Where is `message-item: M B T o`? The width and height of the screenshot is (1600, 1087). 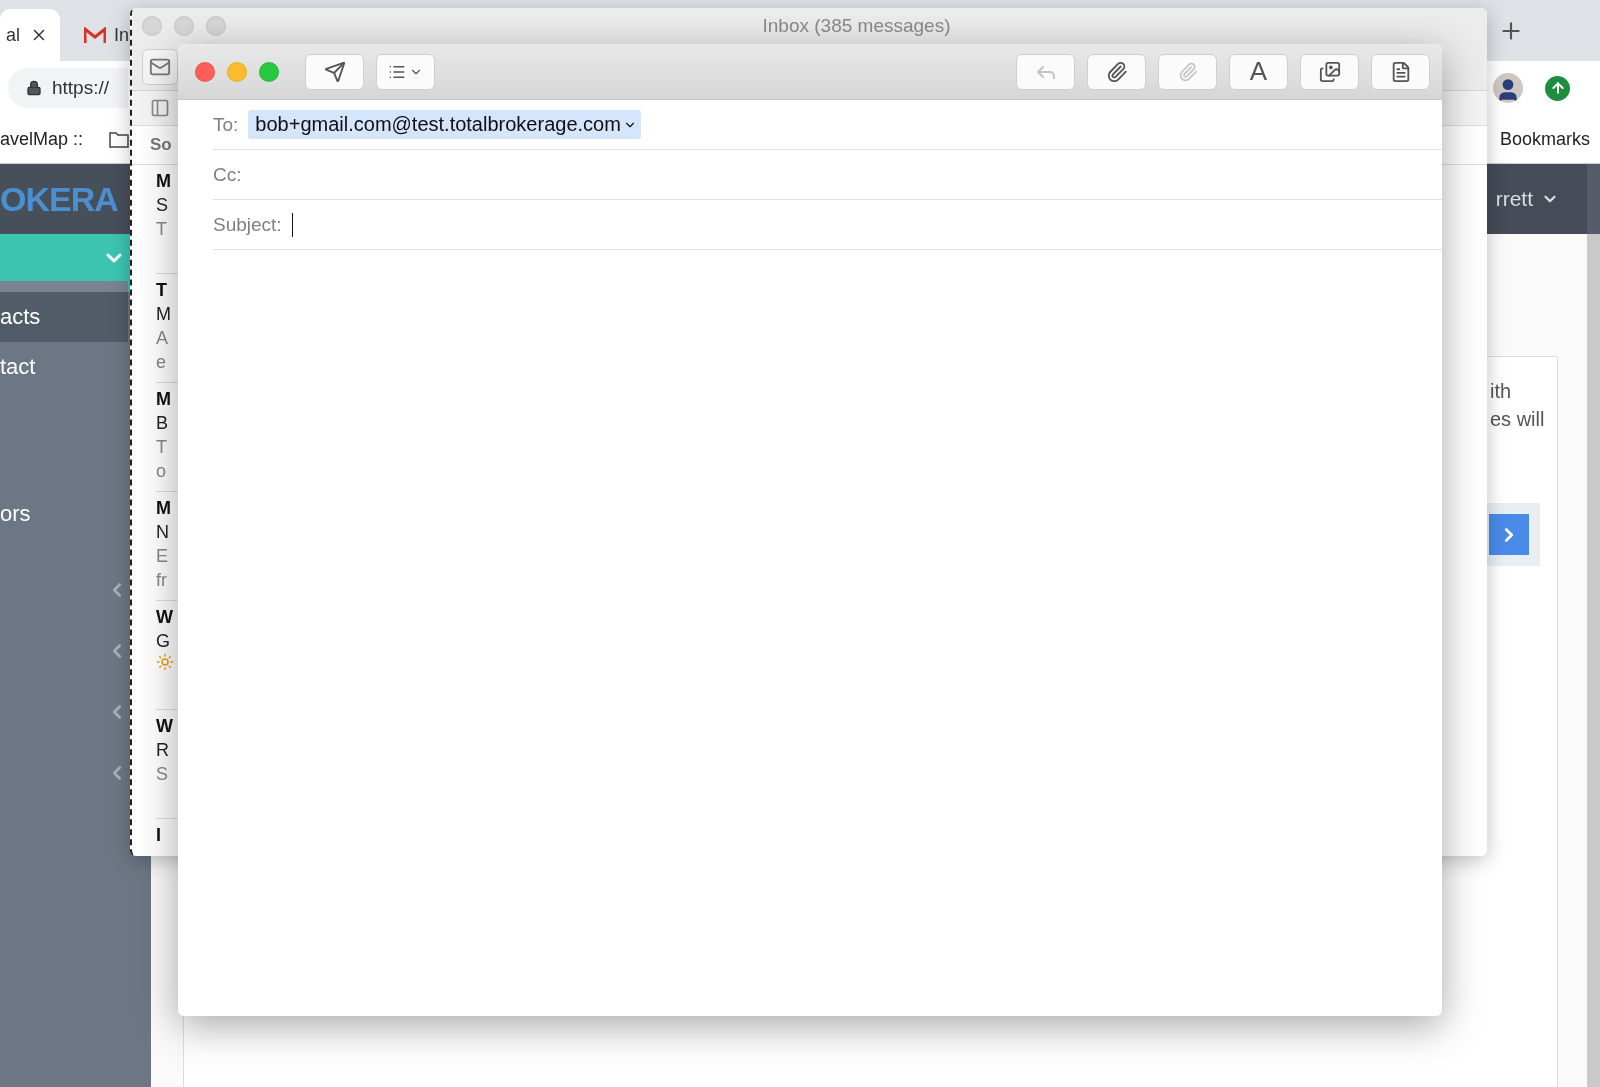
message-item: M B T o is located at coordinates (166, 437).